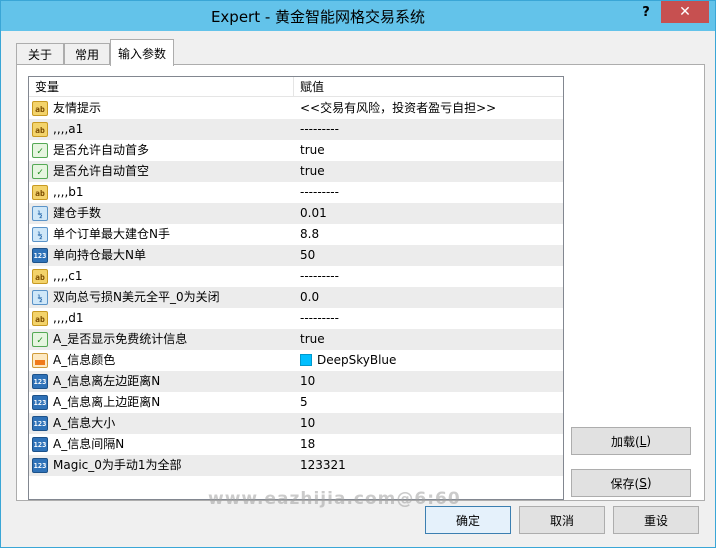 This screenshot has height=548, width=716. What do you see at coordinates (428, 87) in the screenshot?
I see `column-header-value: 赋值` at bounding box center [428, 87].